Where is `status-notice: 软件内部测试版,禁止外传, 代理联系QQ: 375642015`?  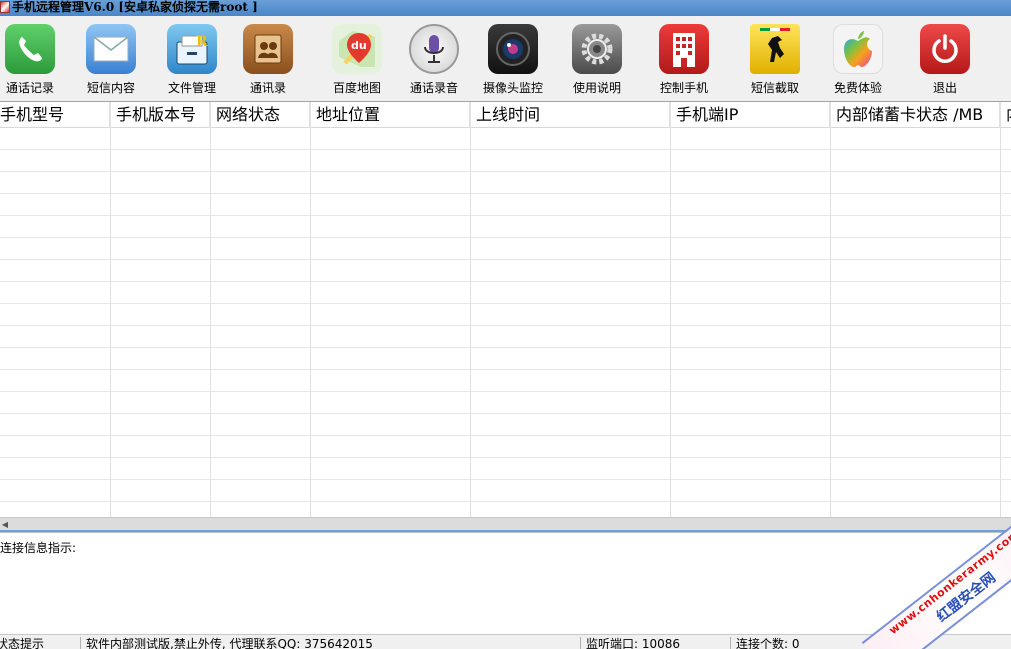 status-notice: 软件内部测试版,禁止外传, 代理联系QQ: 375642015 is located at coordinates (229, 643).